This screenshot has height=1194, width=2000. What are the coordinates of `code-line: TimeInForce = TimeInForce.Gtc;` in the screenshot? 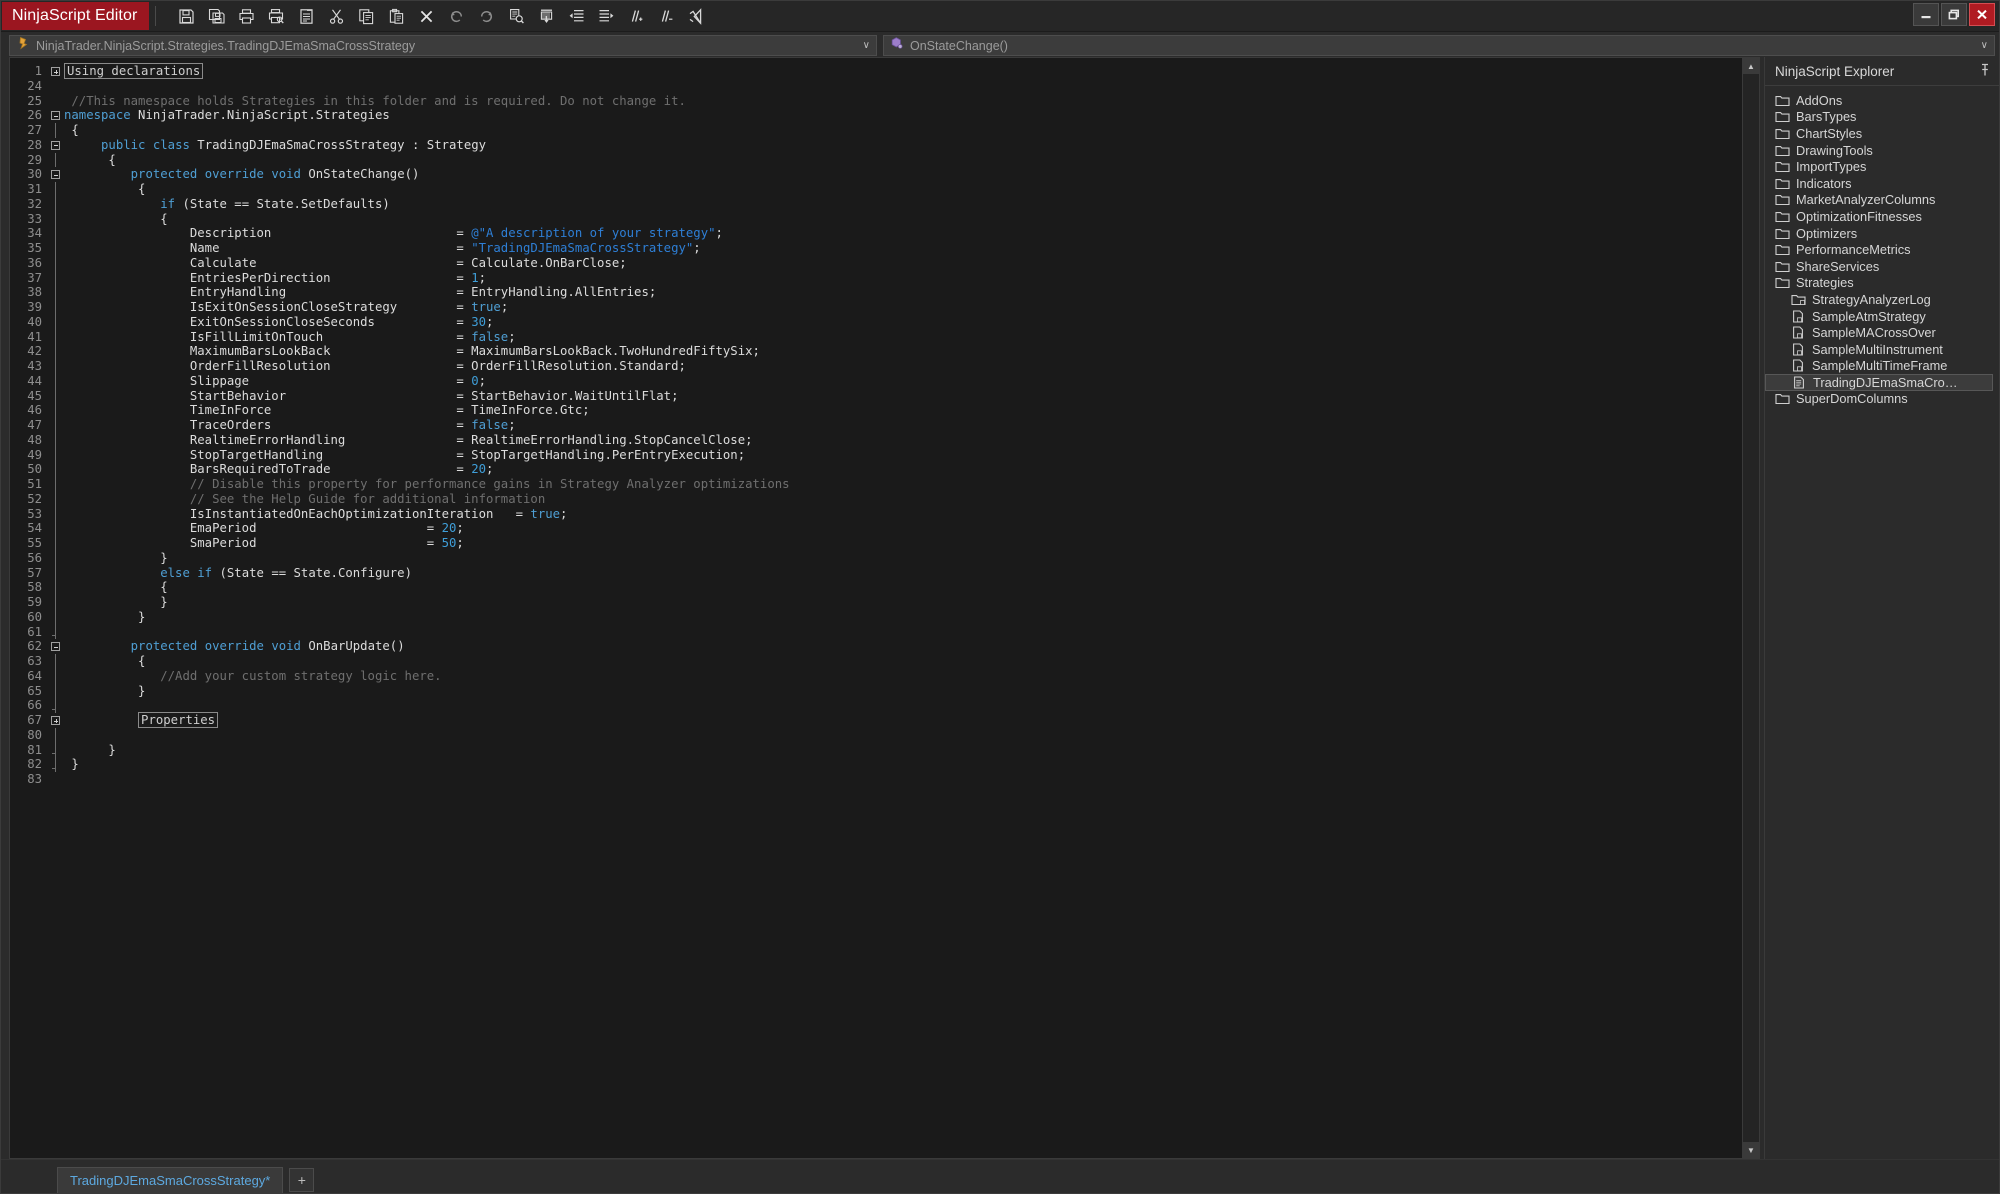 It's located at (903, 410).